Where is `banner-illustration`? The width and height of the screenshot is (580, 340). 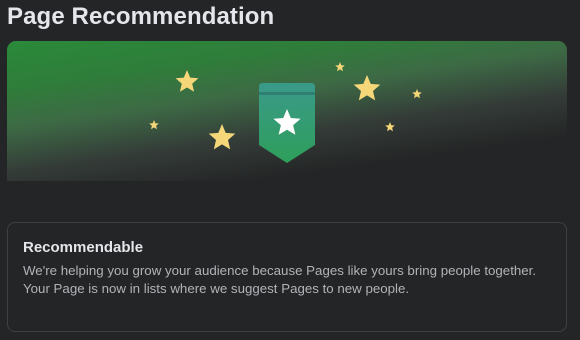
banner-illustration is located at coordinates (285, 112).